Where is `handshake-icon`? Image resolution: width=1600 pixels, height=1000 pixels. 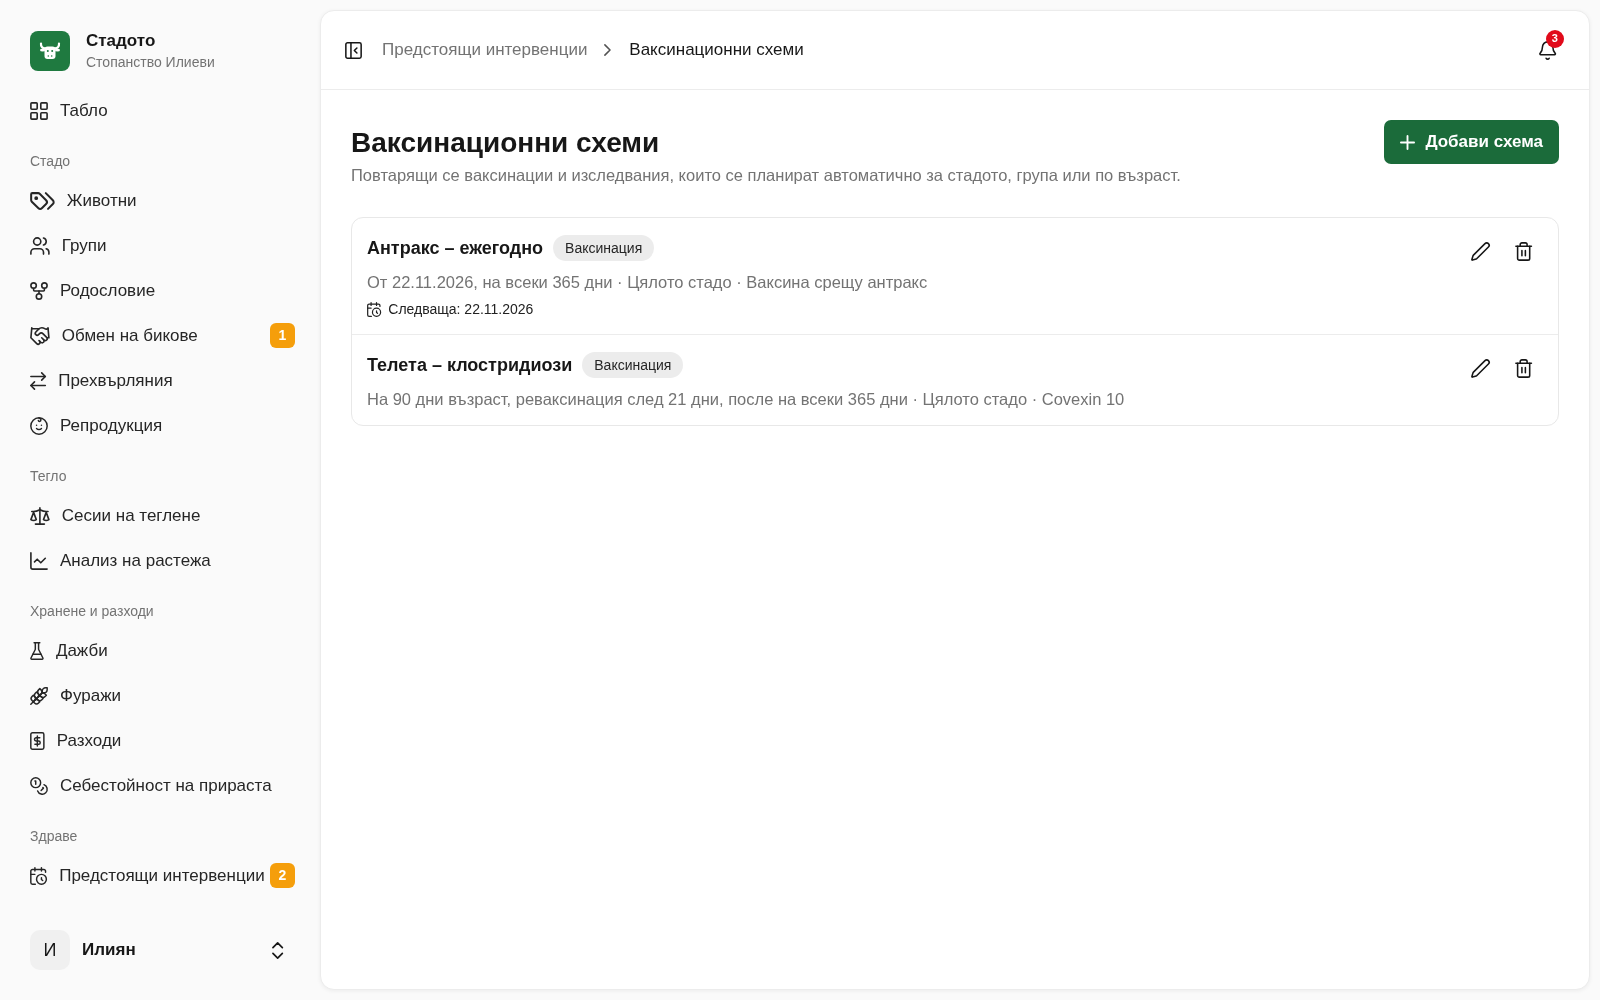
handshake-icon is located at coordinates (40, 335).